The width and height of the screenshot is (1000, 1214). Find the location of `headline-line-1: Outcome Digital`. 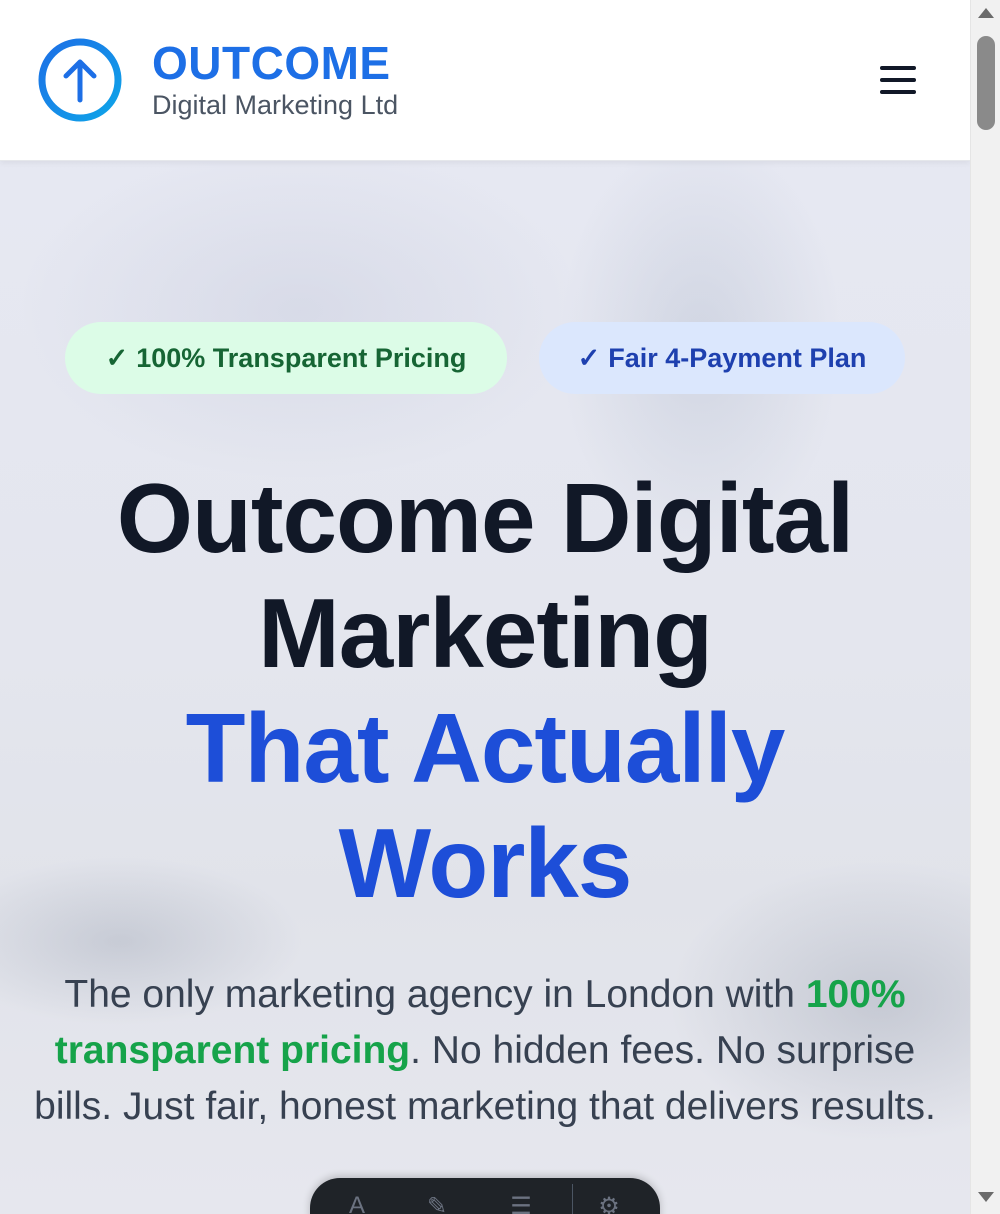

headline-line-1: Outcome Digital is located at coordinates (485, 518).